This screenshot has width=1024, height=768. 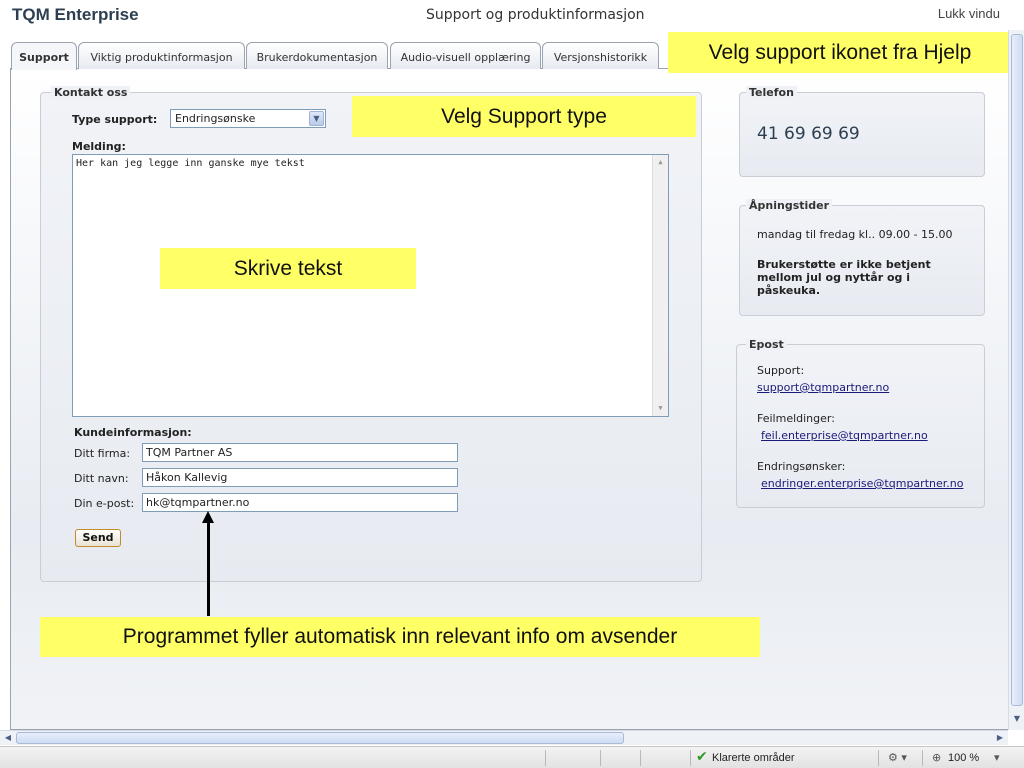 What do you see at coordinates (862, 483) in the screenshot?
I see `change-email-link: endringer.enterprise@tqmpartner.no` at bounding box center [862, 483].